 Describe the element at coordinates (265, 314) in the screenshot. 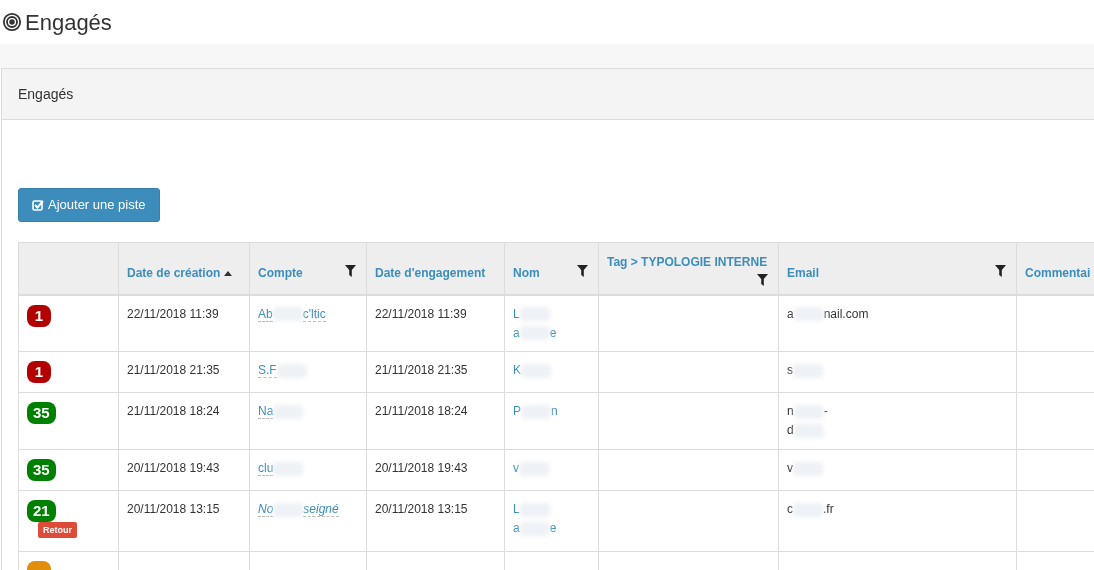

I see `account-link: Ab` at that location.